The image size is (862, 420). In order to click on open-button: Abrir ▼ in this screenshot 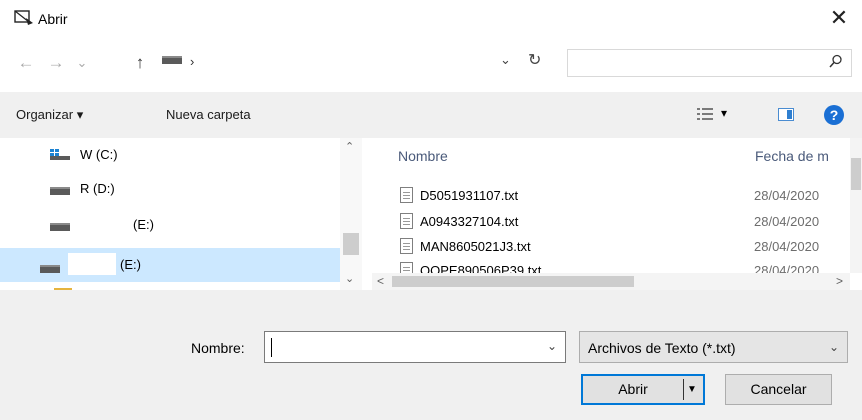, I will do `click(643, 389)`.